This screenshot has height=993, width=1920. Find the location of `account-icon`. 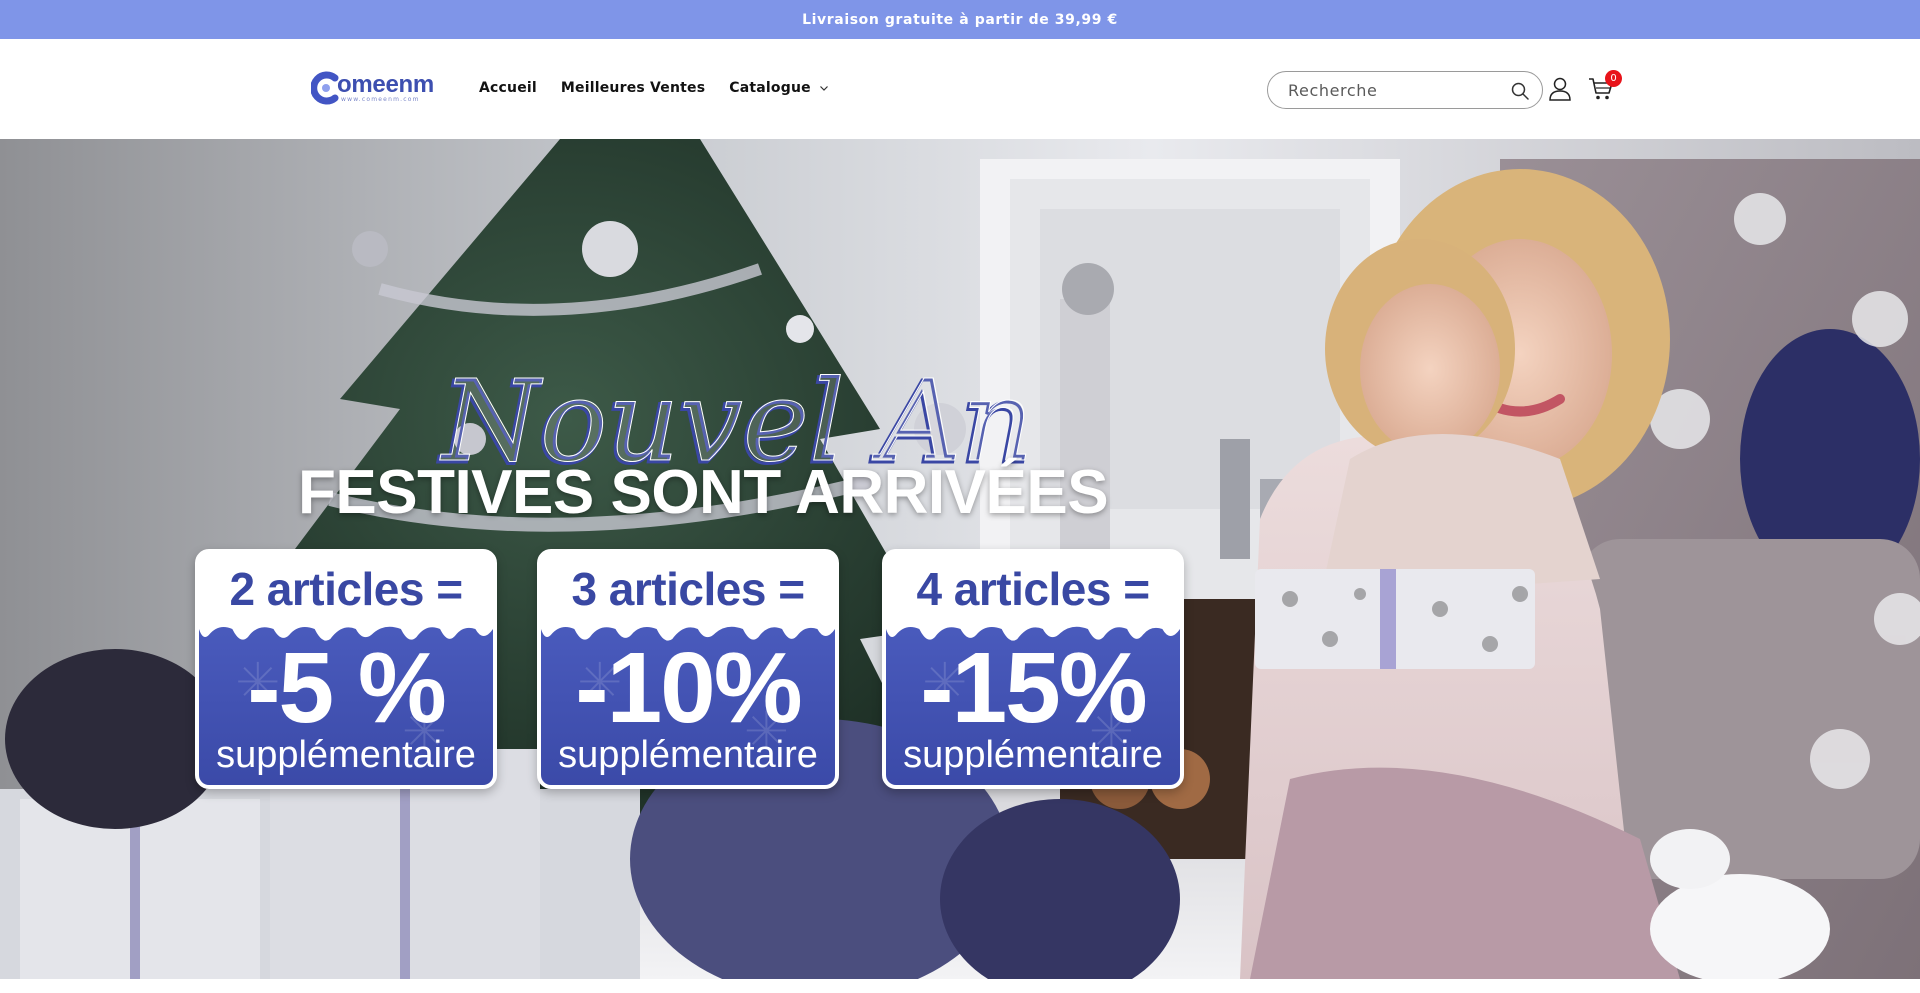

account-icon is located at coordinates (1560, 89).